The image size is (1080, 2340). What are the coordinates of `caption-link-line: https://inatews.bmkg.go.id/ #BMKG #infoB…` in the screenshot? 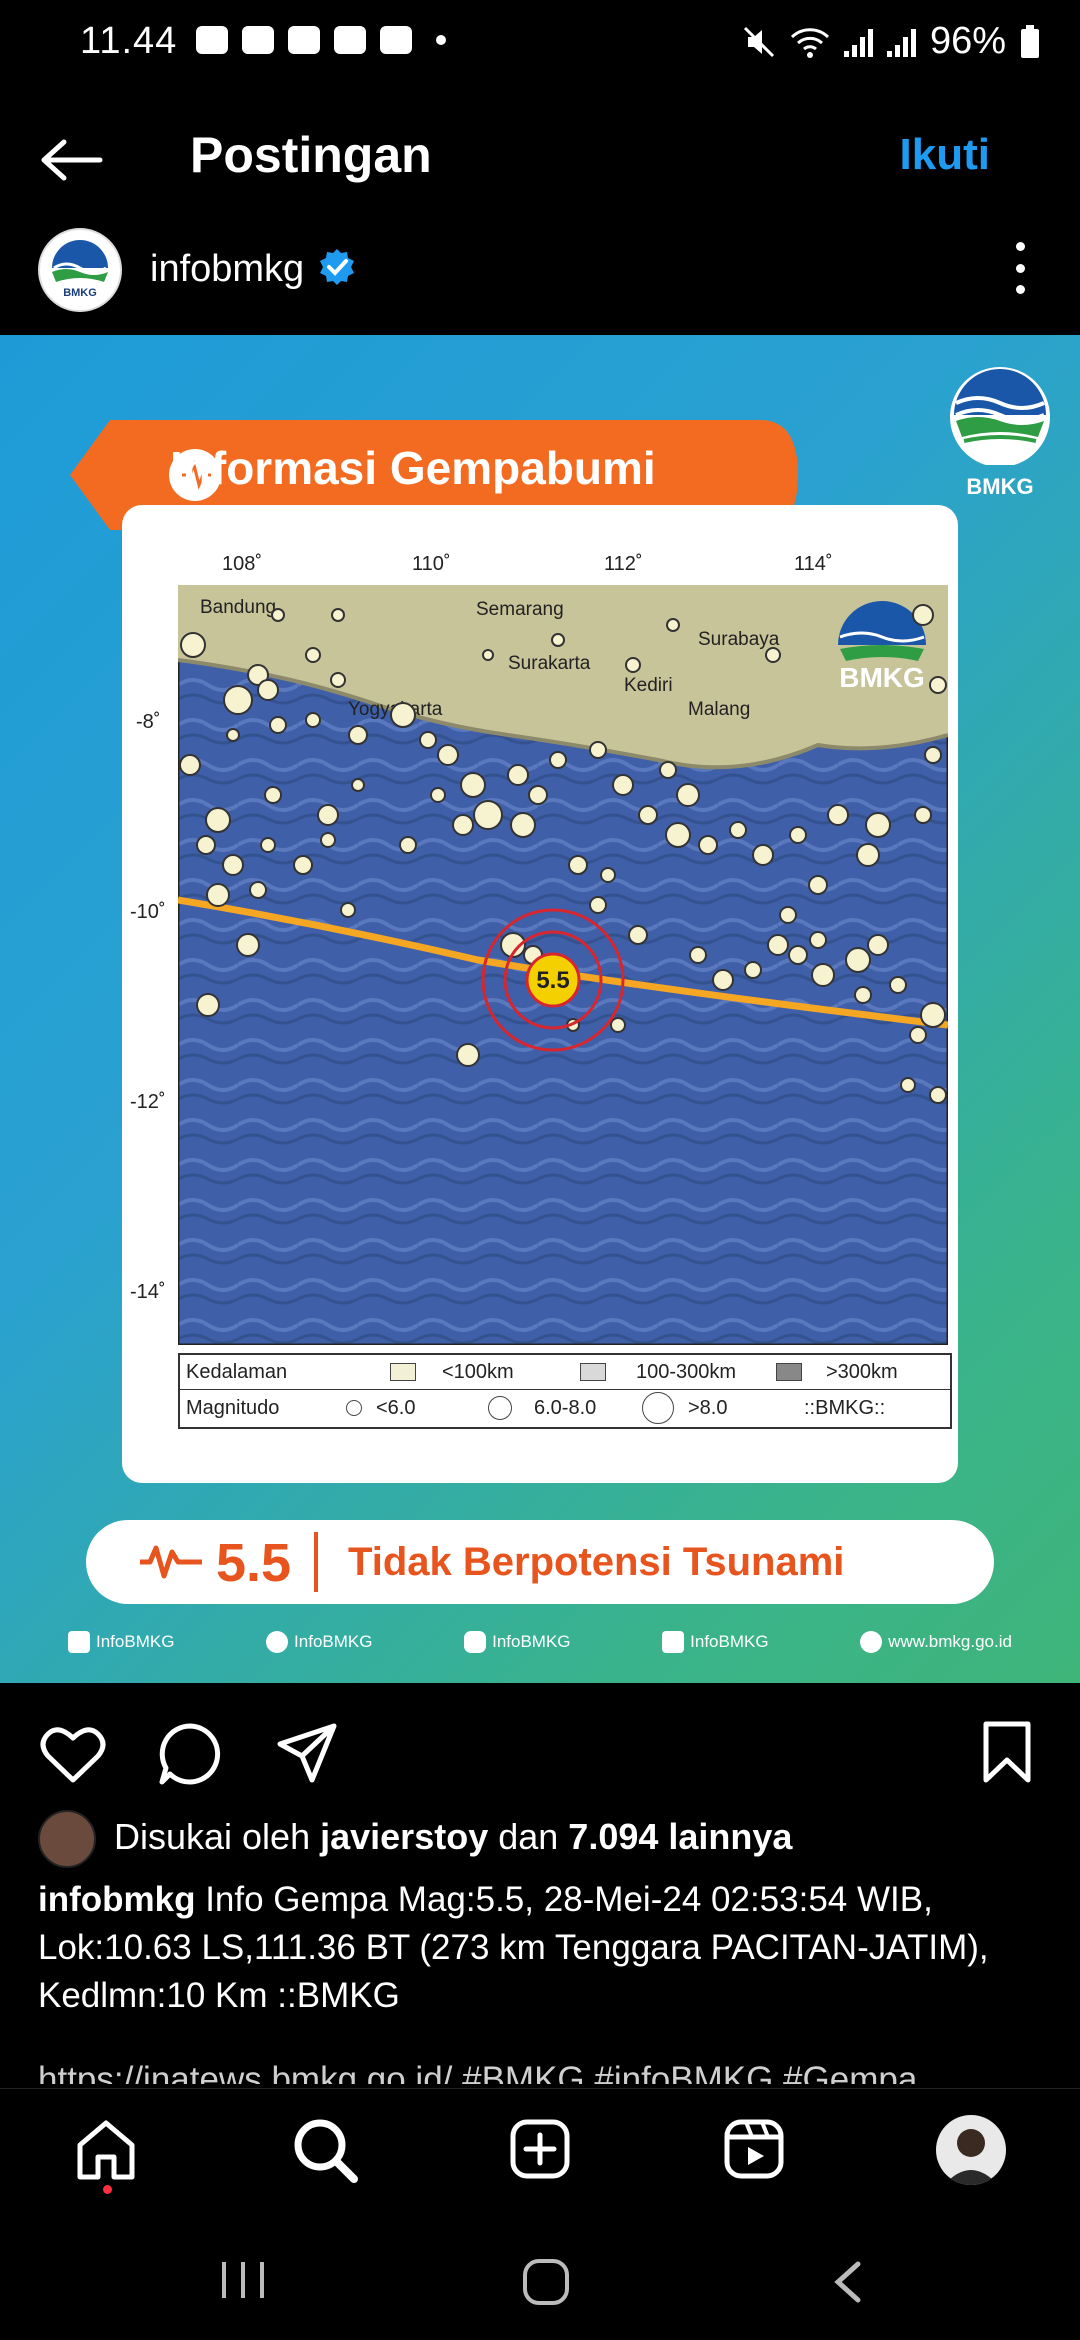 It's located at (543, 2072).